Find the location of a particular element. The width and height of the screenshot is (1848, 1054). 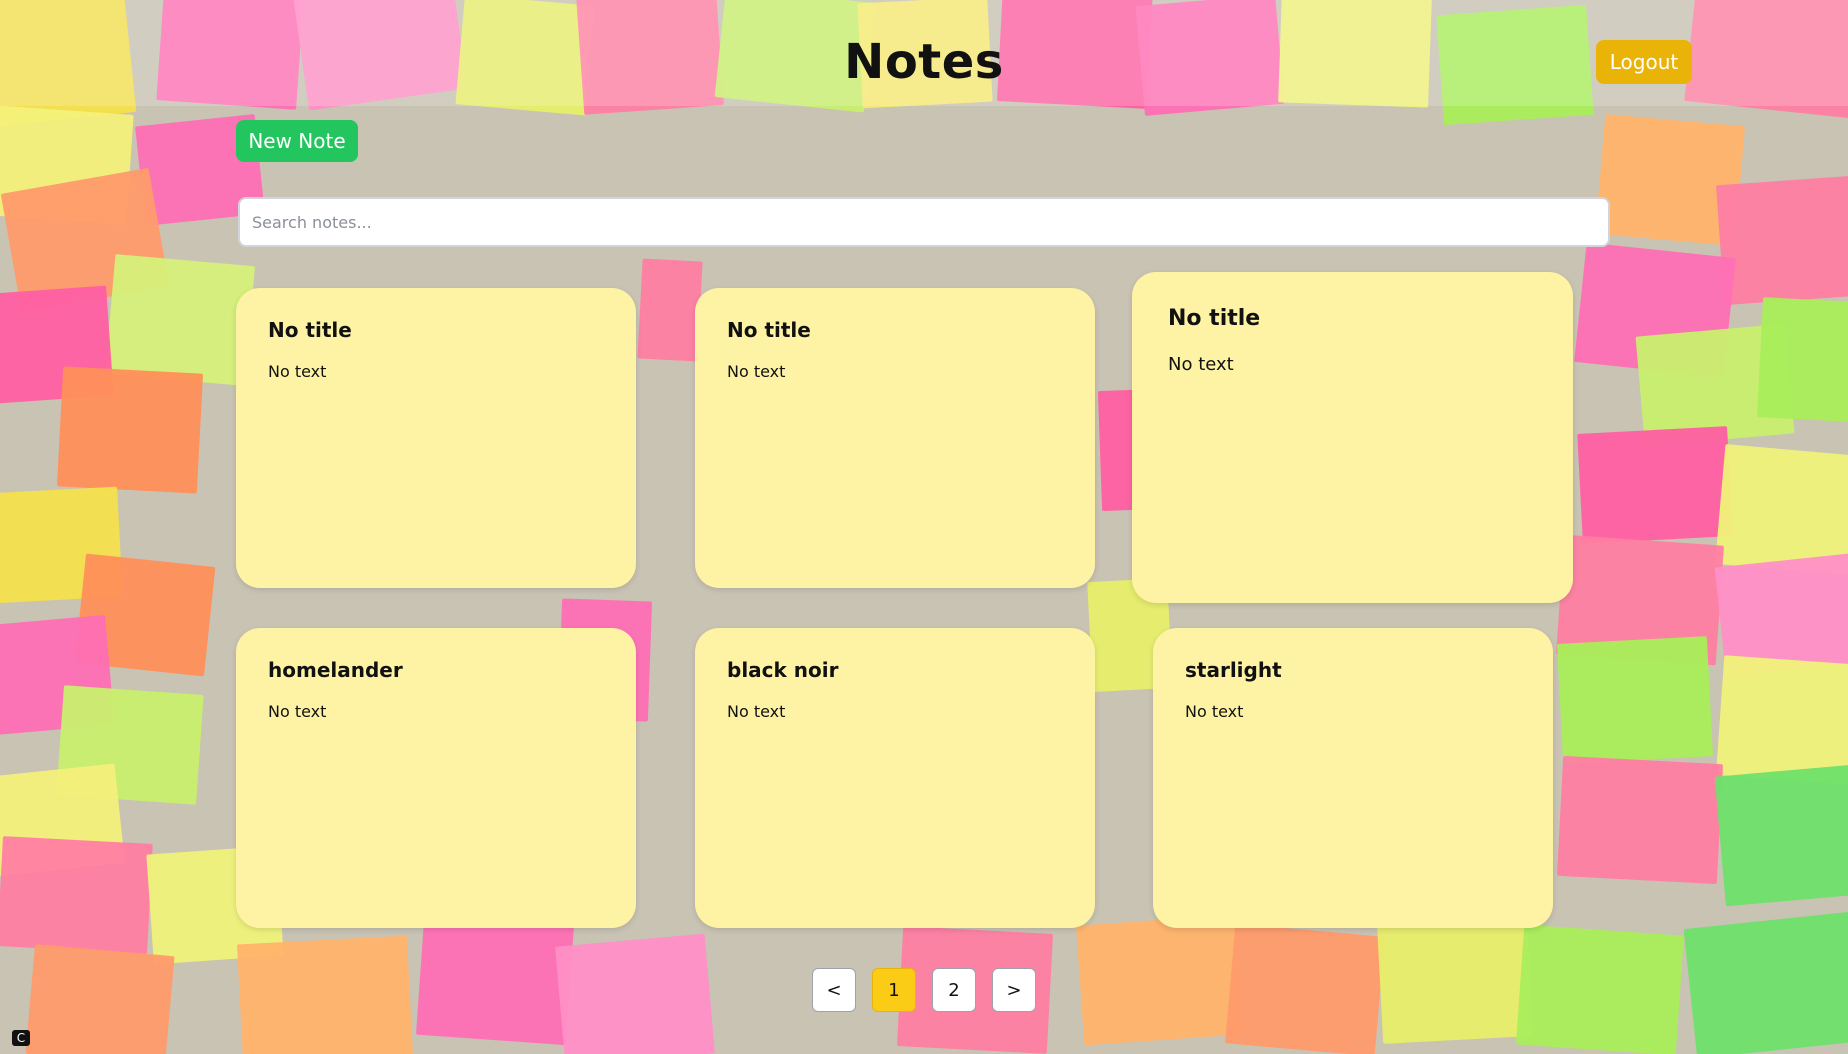

page-button-2: 2 is located at coordinates (954, 990).